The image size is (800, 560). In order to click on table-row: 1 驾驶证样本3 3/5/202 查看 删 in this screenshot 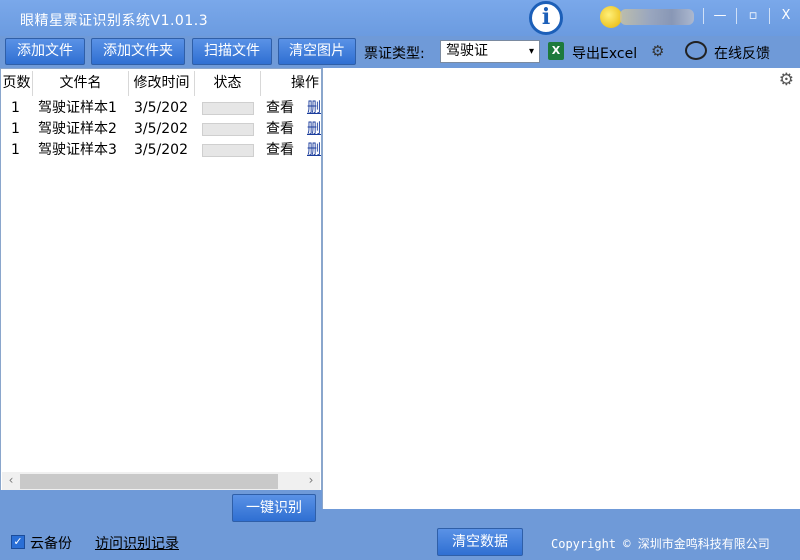, I will do `click(161, 150)`.